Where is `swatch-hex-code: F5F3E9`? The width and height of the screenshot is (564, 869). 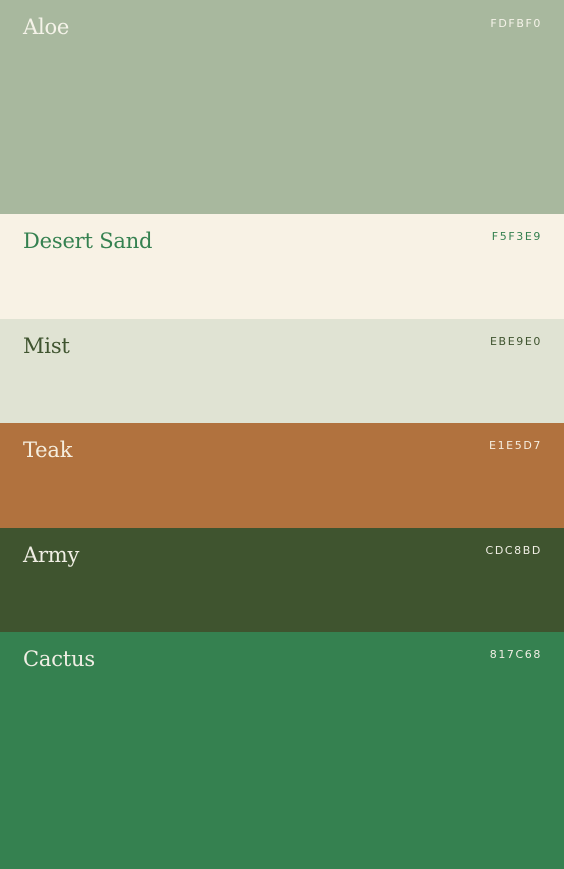
swatch-hex-code: F5F3E9 is located at coordinates (516, 236).